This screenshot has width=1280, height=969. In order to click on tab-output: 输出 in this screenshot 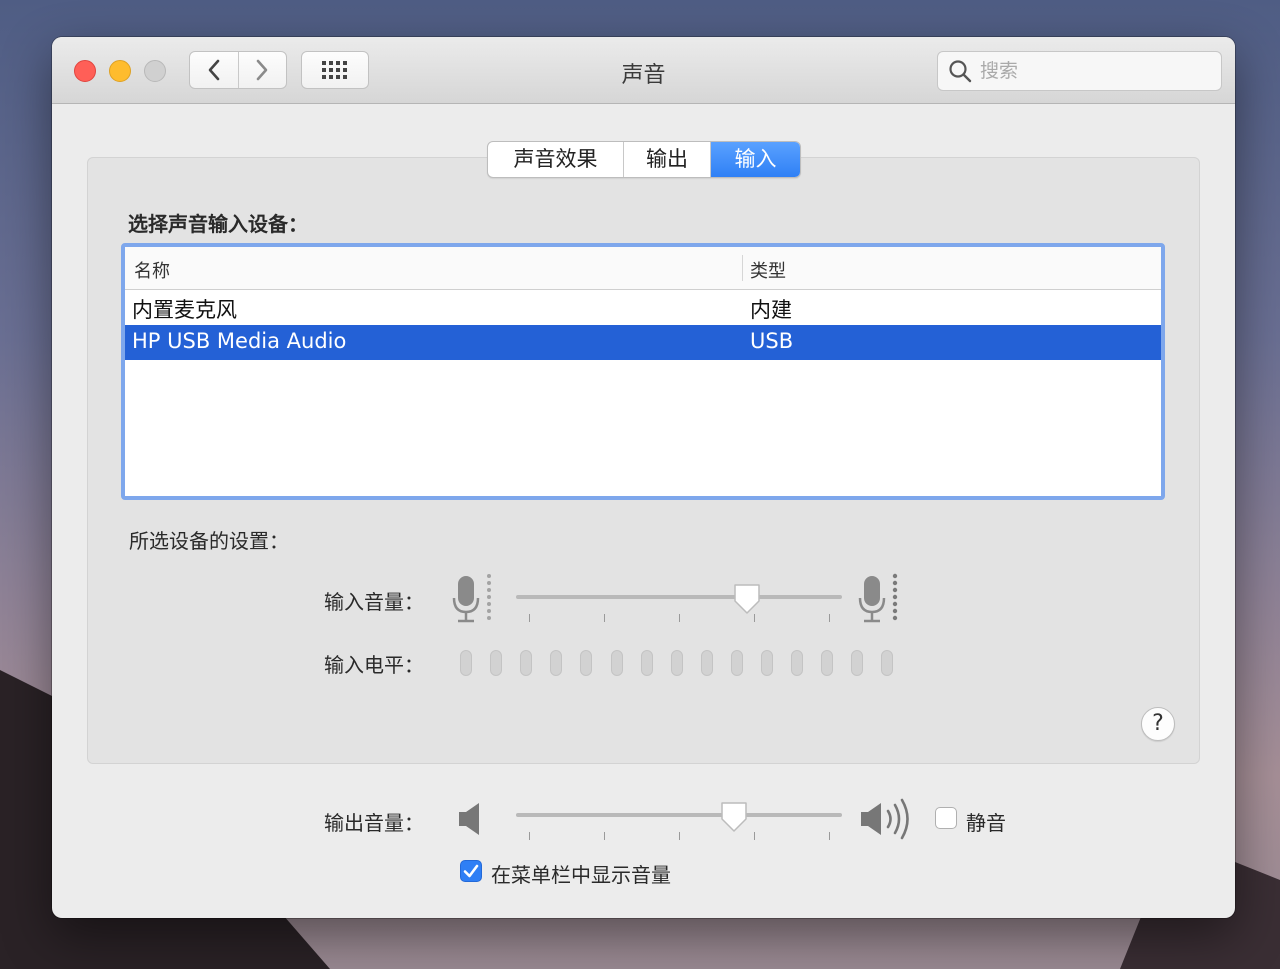, I will do `click(667, 159)`.